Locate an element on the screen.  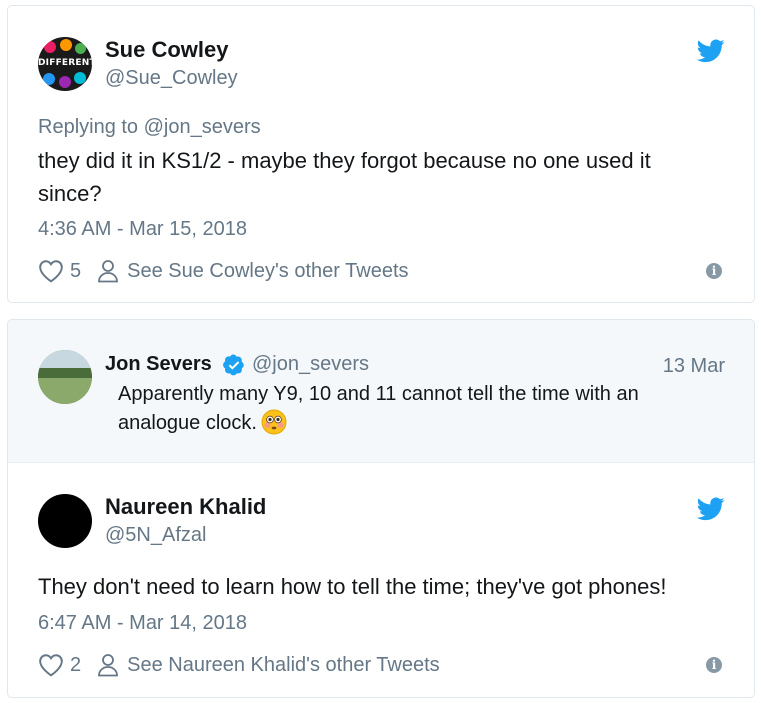
avatar-jon-severs is located at coordinates (65, 377).